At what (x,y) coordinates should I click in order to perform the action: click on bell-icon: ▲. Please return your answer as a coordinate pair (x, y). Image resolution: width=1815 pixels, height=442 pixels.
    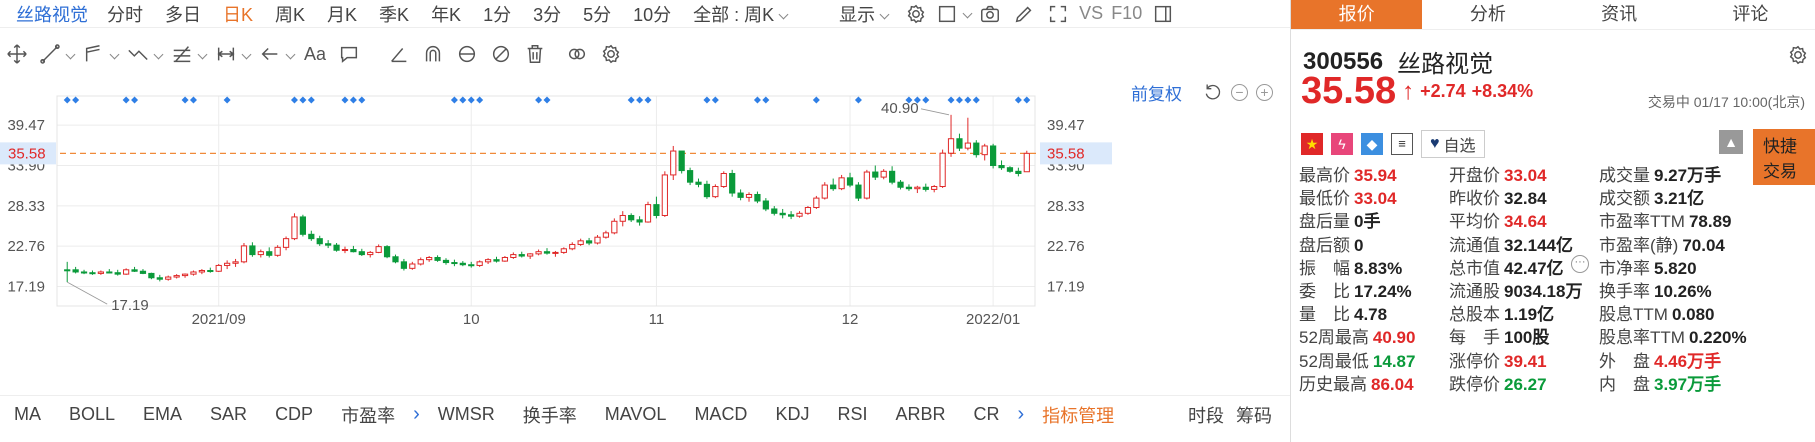
    Looking at the image, I should click on (1731, 142).